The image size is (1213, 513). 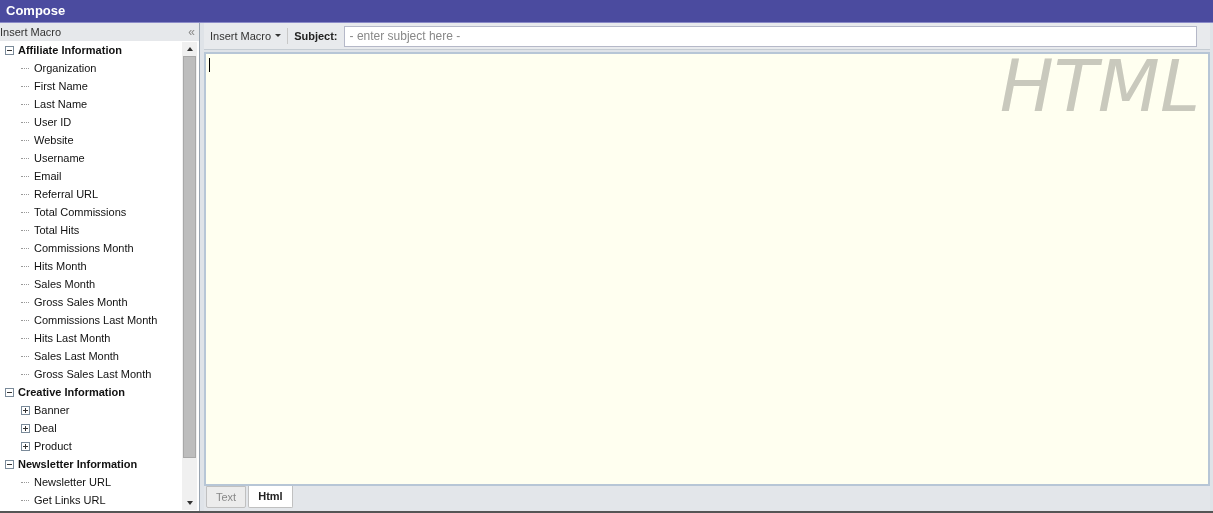 I want to click on caret-icon, so click(x=278, y=36).